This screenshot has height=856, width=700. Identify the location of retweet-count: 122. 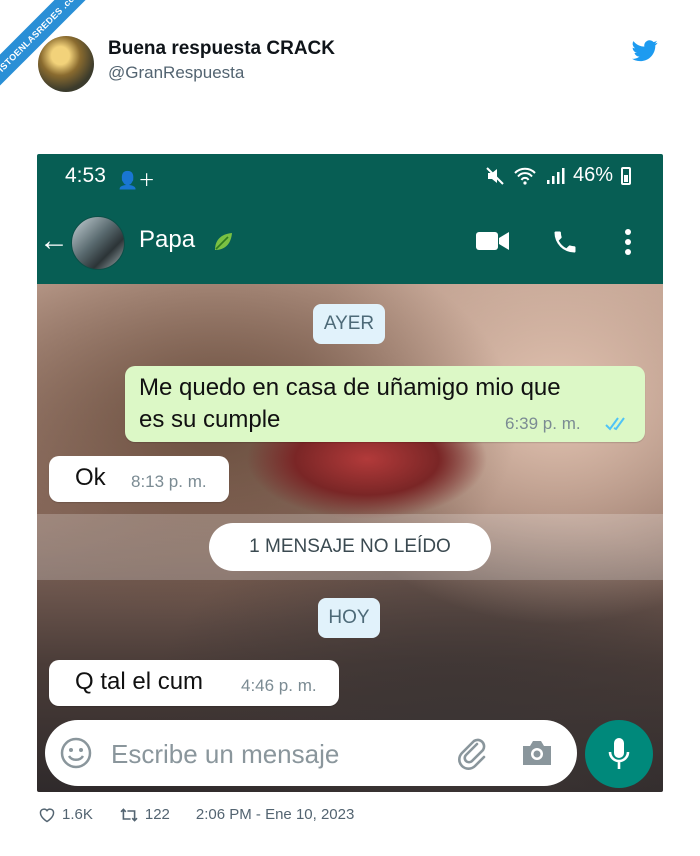
(157, 814).